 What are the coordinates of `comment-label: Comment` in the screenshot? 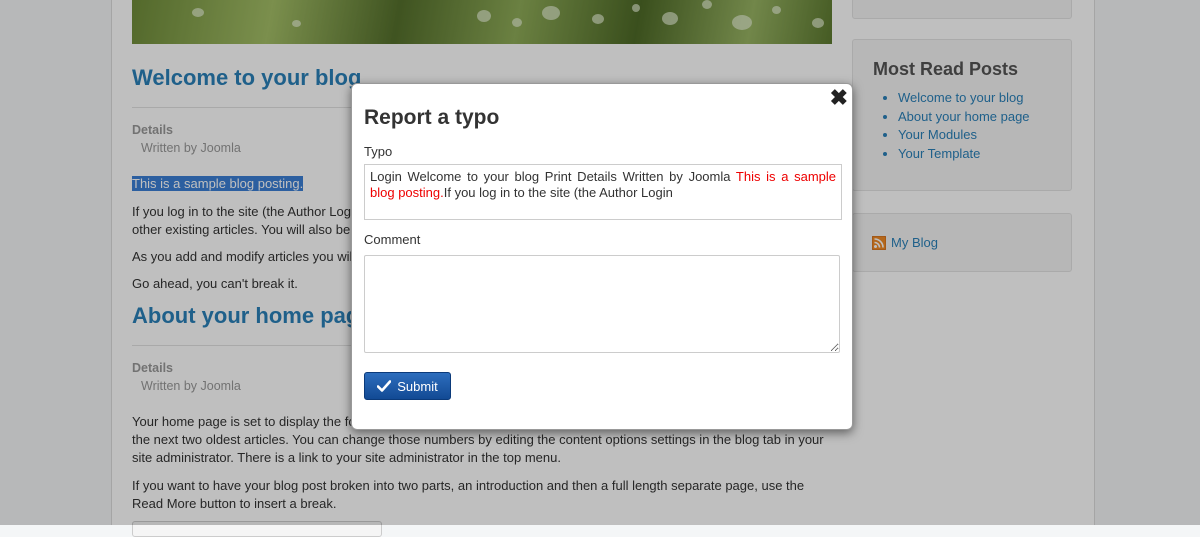 It's located at (392, 239).